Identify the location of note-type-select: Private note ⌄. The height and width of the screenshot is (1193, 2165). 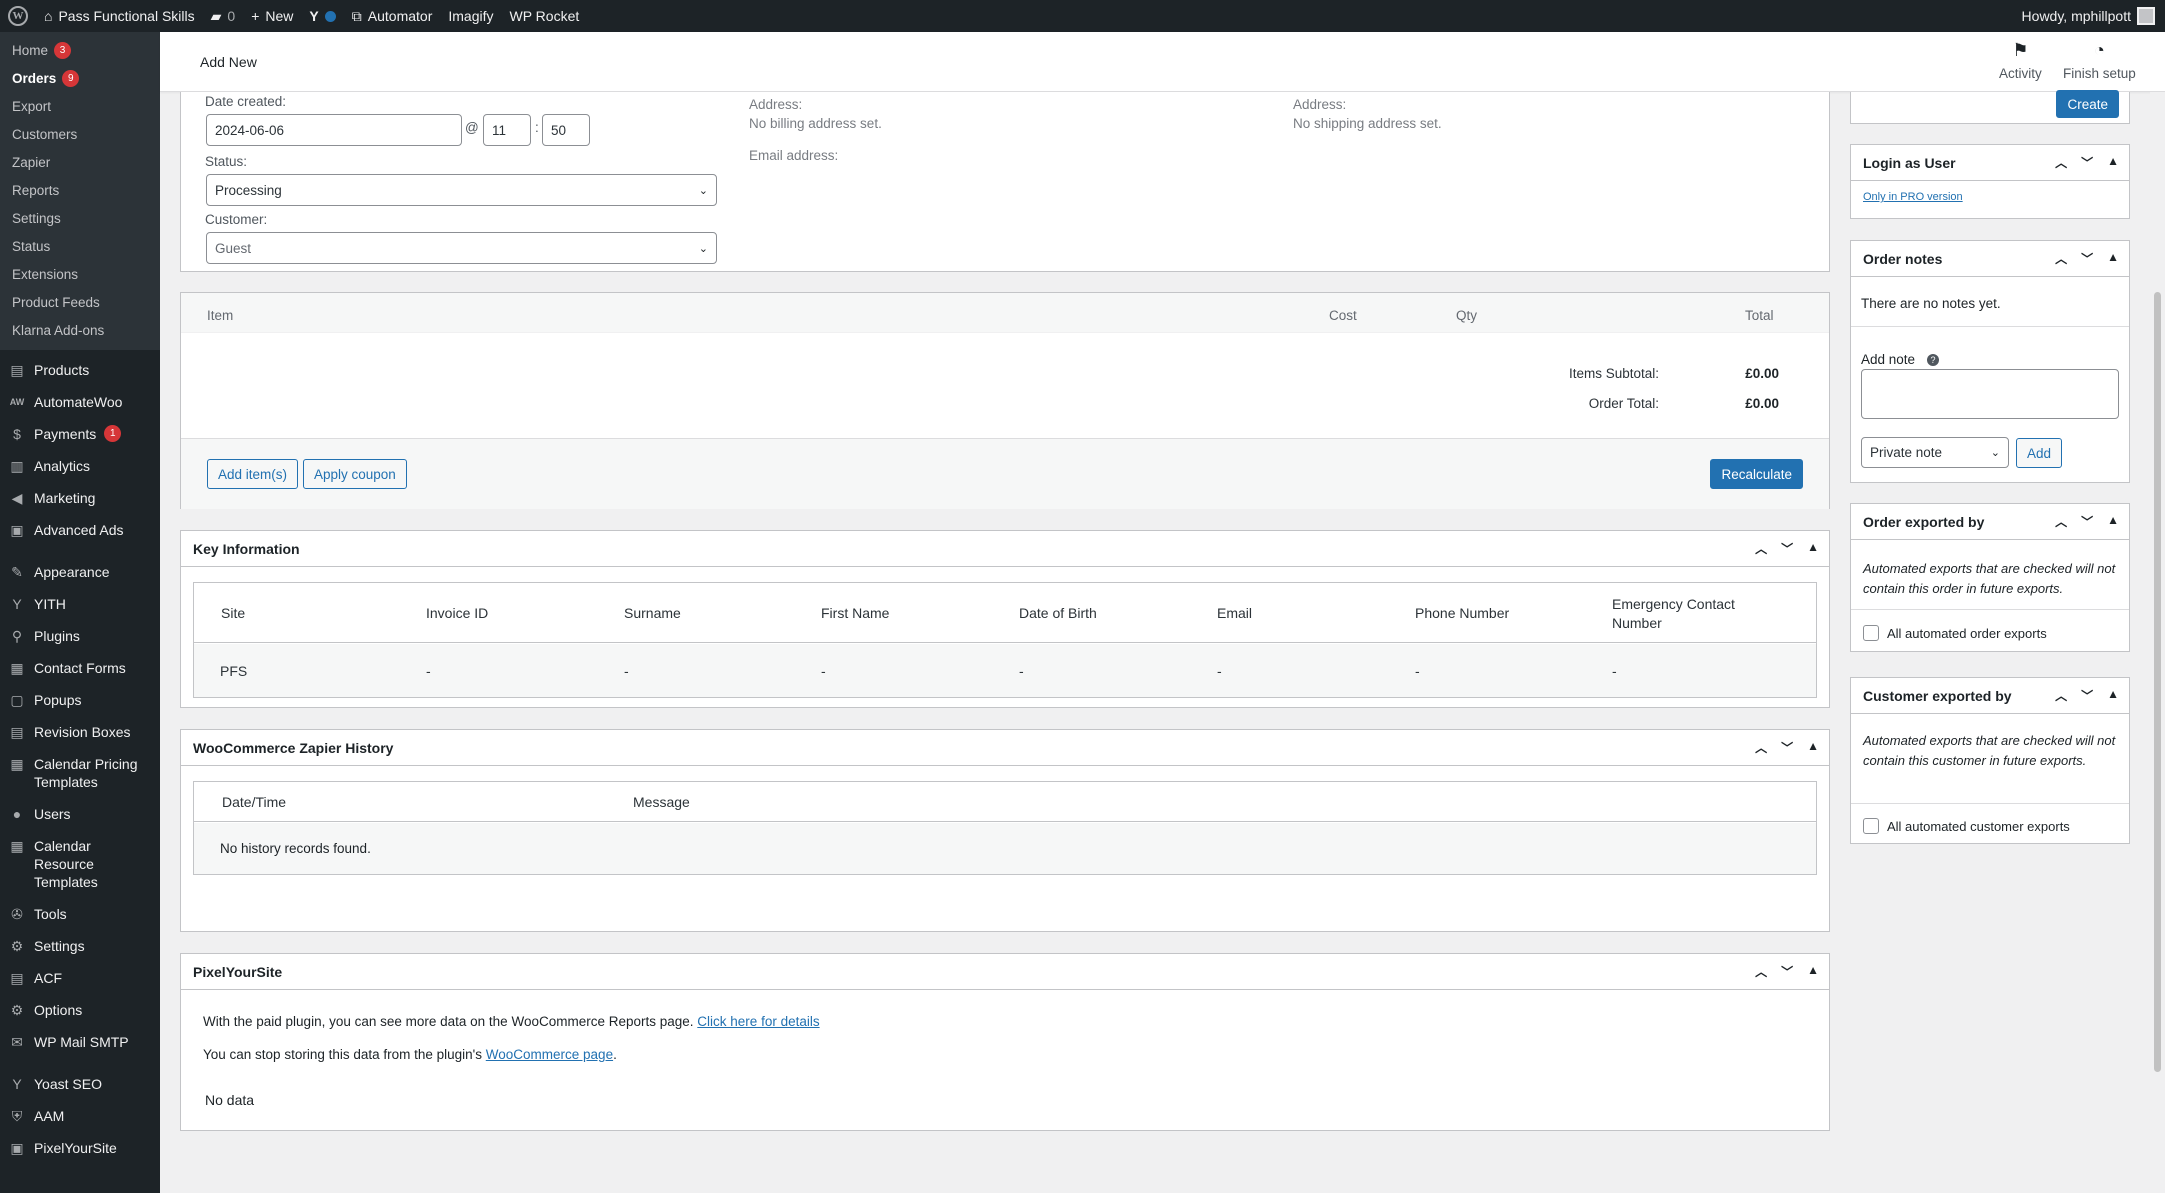
(1935, 452).